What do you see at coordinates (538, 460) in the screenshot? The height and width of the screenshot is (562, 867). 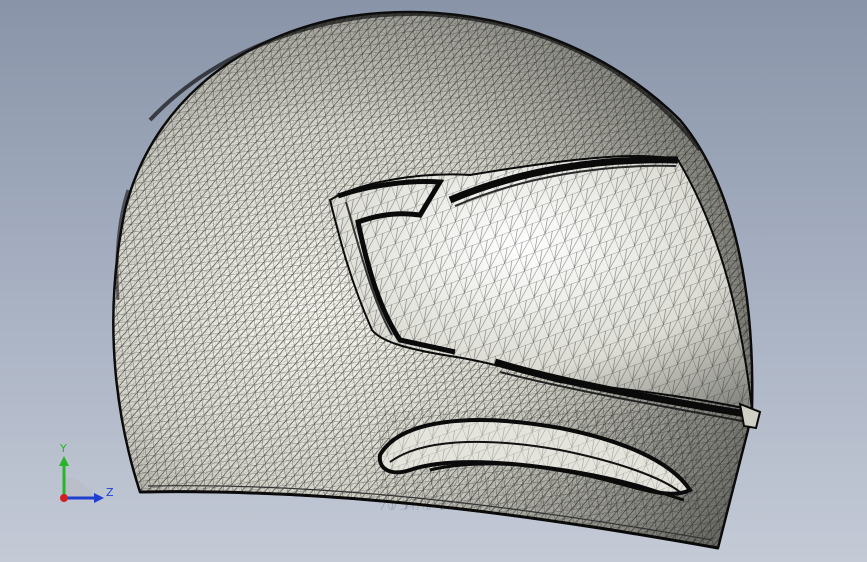 I see `chin-vent` at bounding box center [538, 460].